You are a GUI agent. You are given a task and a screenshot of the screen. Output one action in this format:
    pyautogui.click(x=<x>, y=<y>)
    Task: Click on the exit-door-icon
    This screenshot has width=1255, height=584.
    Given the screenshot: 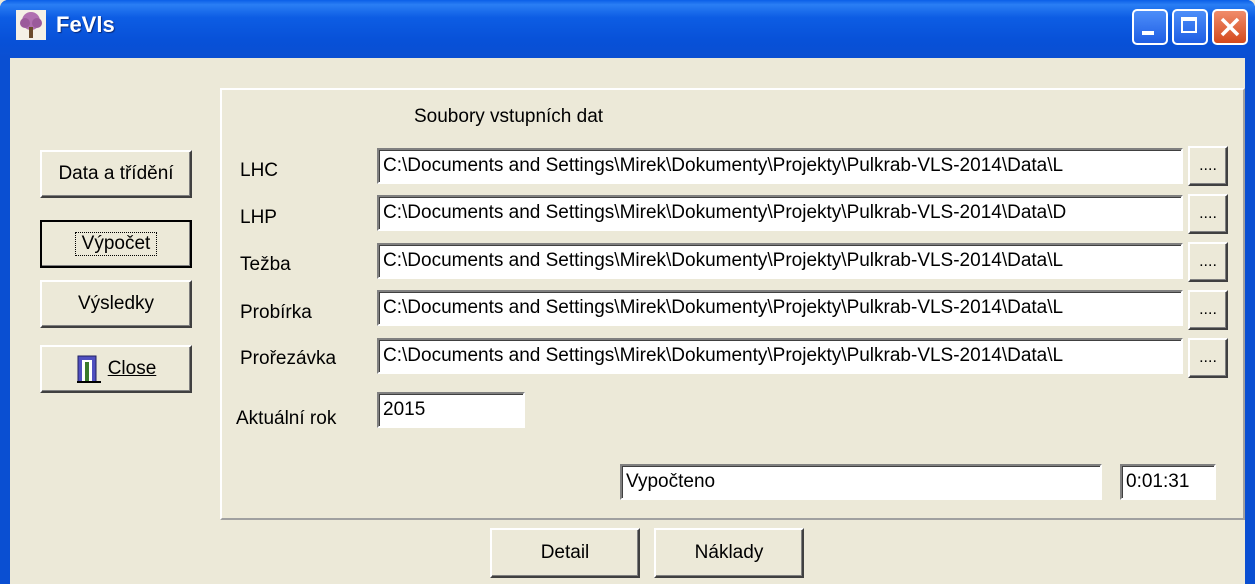 What is the action you would take?
    pyautogui.click(x=88, y=369)
    